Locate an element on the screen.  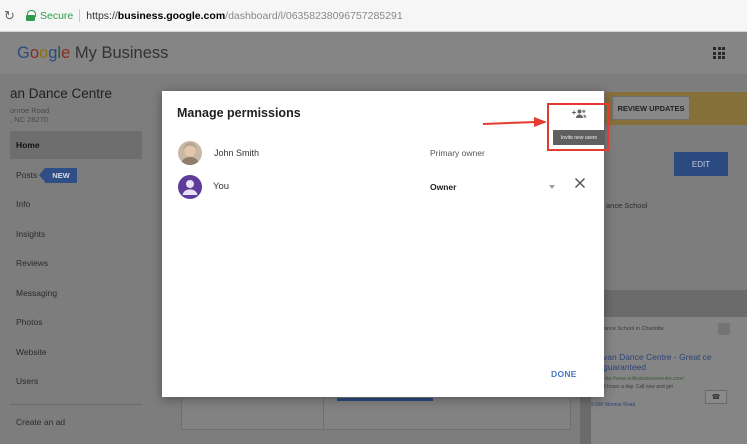
dashboard-card-button is located at coordinates (385, 399).